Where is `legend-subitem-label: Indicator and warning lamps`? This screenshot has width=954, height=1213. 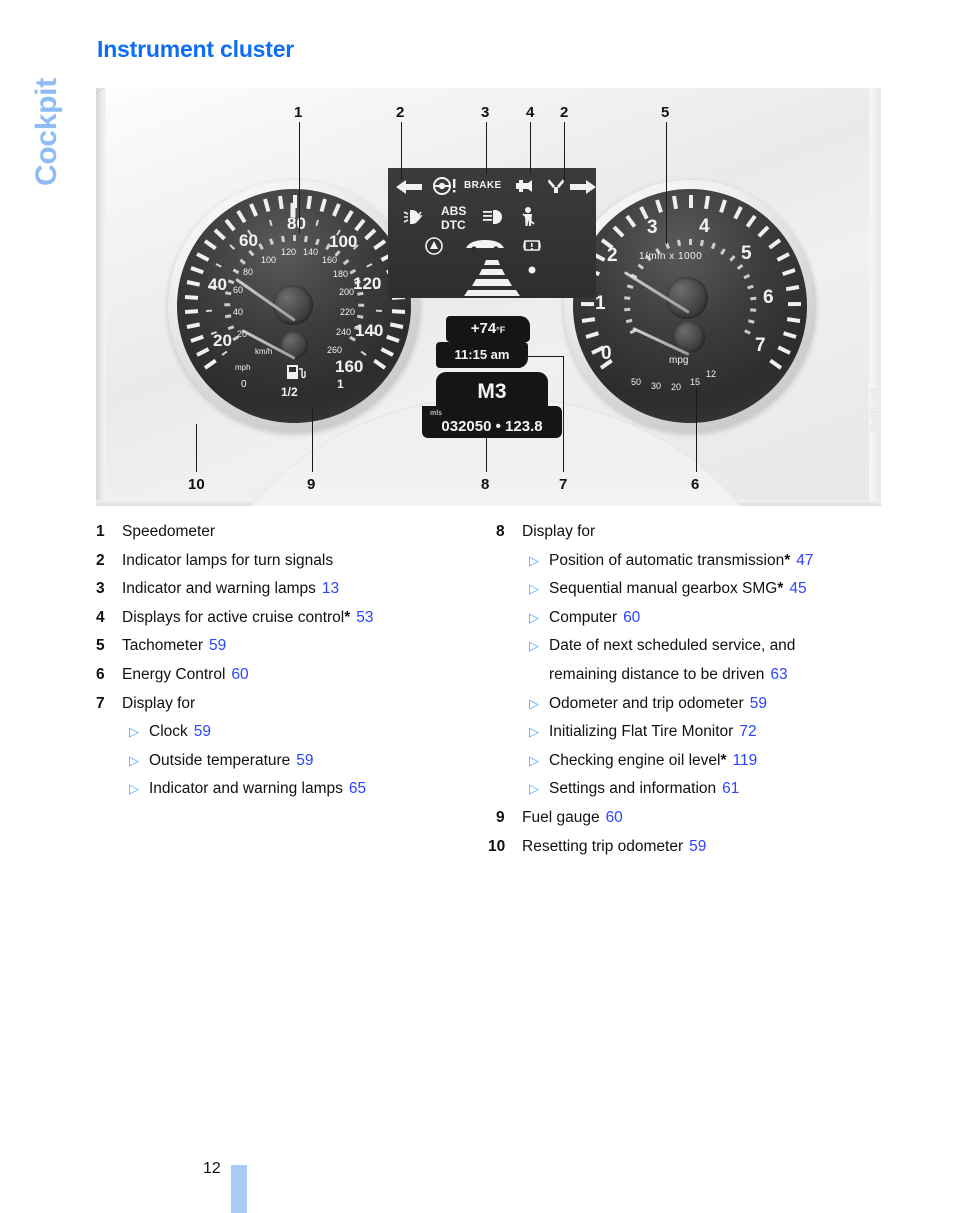 legend-subitem-label: Indicator and warning lamps is located at coordinates (246, 789).